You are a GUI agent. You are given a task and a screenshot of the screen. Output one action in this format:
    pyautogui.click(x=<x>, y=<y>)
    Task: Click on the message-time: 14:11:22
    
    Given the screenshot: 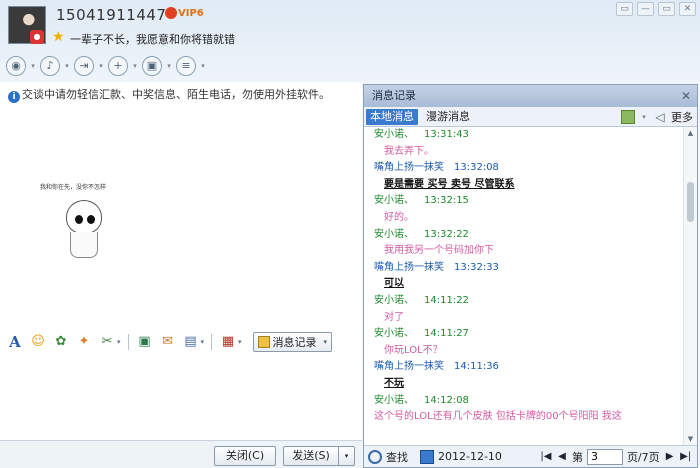 What is the action you would take?
    pyautogui.click(x=446, y=300)
    